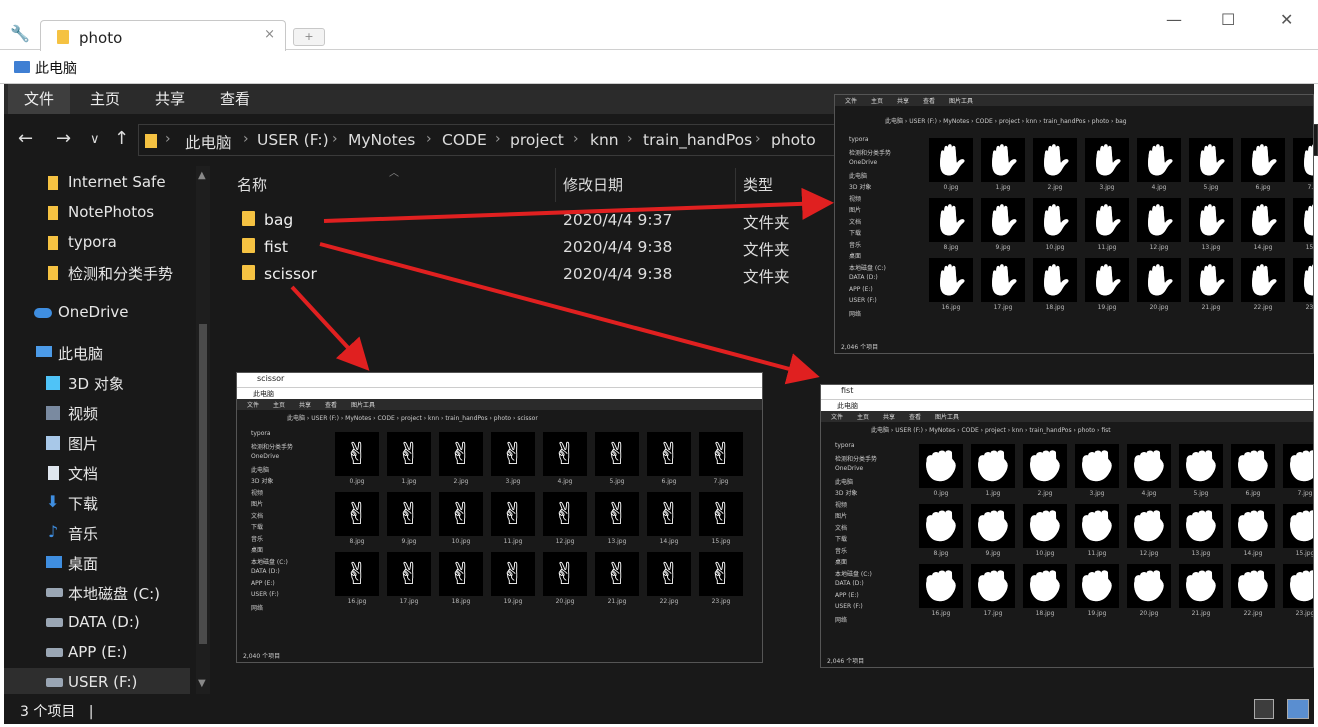  What do you see at coordinates (499, 380) in the screenshot?
I see `inset-titlebar: scissor` at bounding box center [499, 380].